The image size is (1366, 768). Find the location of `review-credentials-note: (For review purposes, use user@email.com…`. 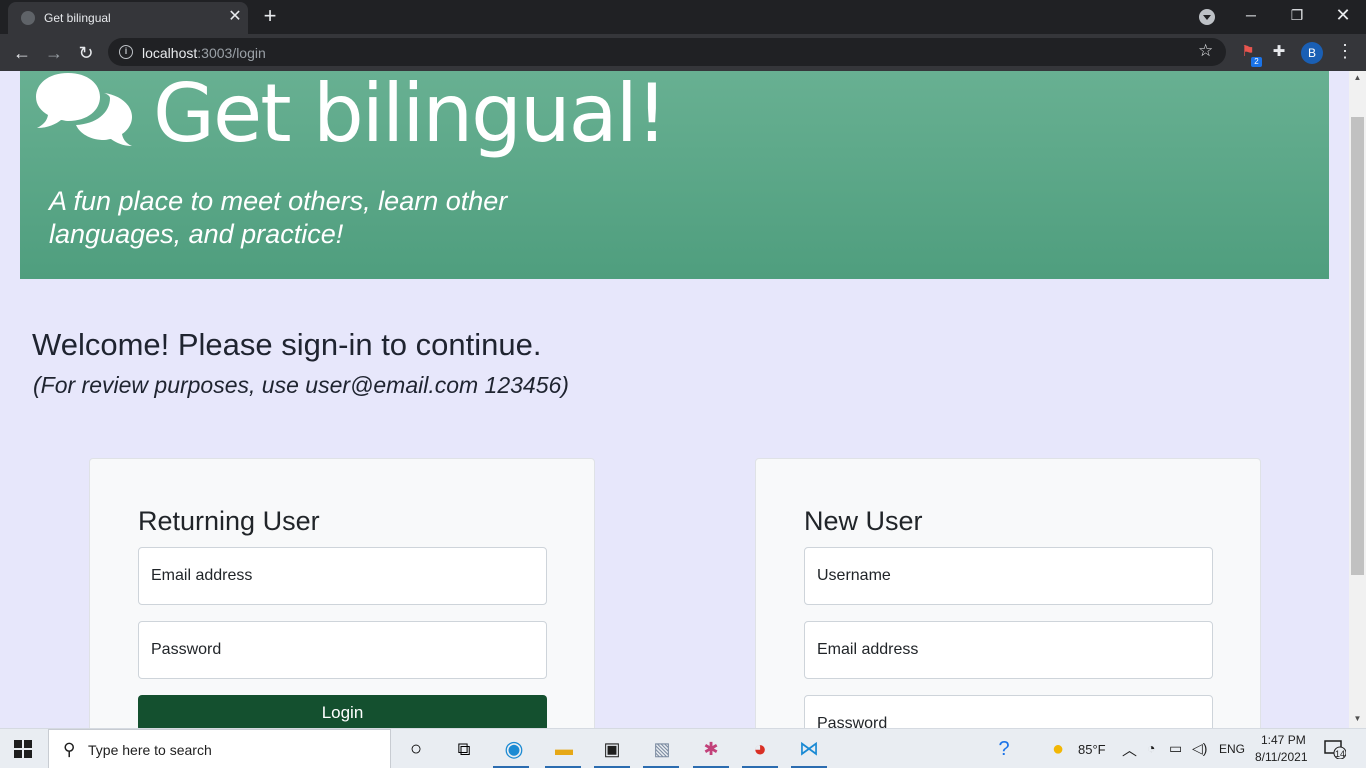

review-credentials-note: (For review purposes, use user@email.com… is located at coordinates (301, 385).